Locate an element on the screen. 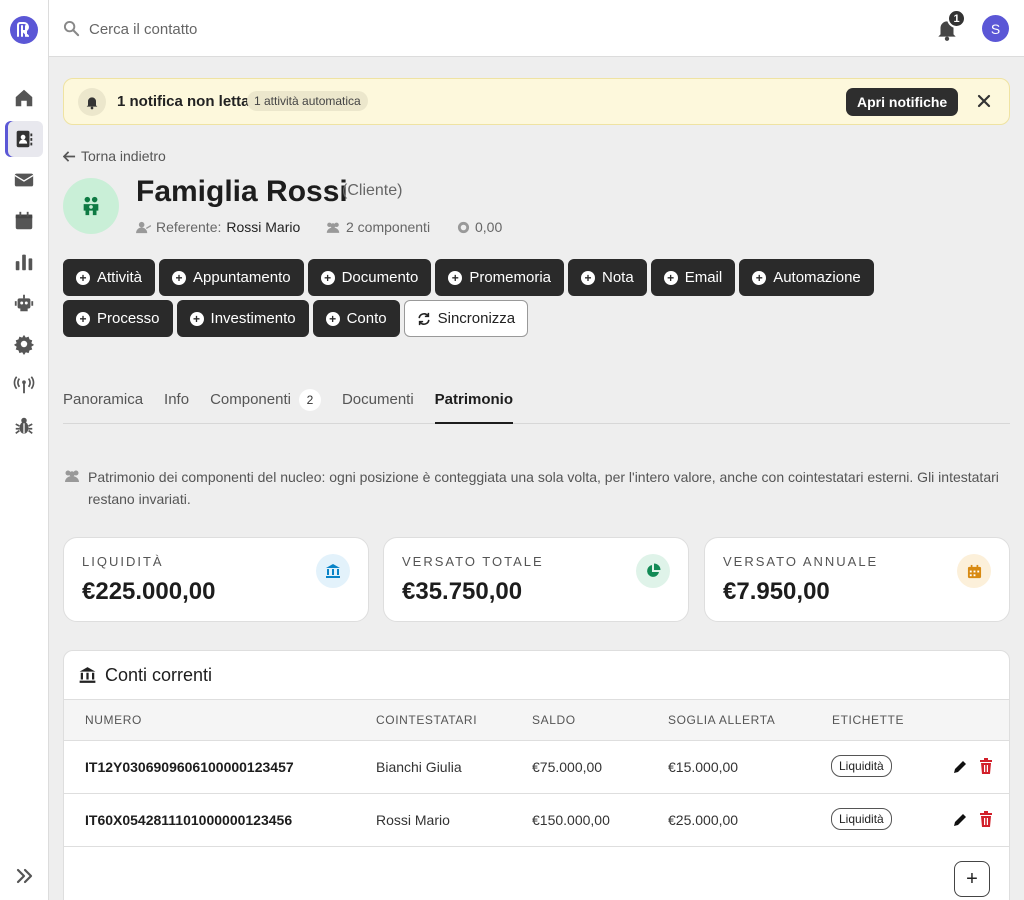 This screenshot has height=900, width=1024. column-header: ETICHETTE is located at coordinates (868, 720).